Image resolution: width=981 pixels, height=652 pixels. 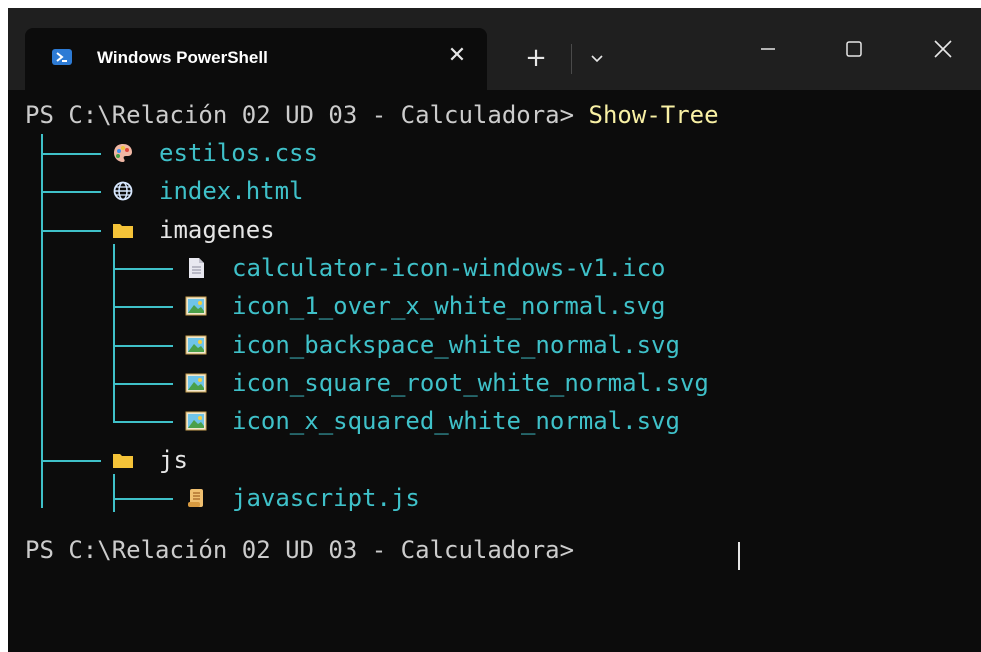 I want to click on tree-file-name: icon_backspace_white_normal.svg, so click(x=456, y=344).